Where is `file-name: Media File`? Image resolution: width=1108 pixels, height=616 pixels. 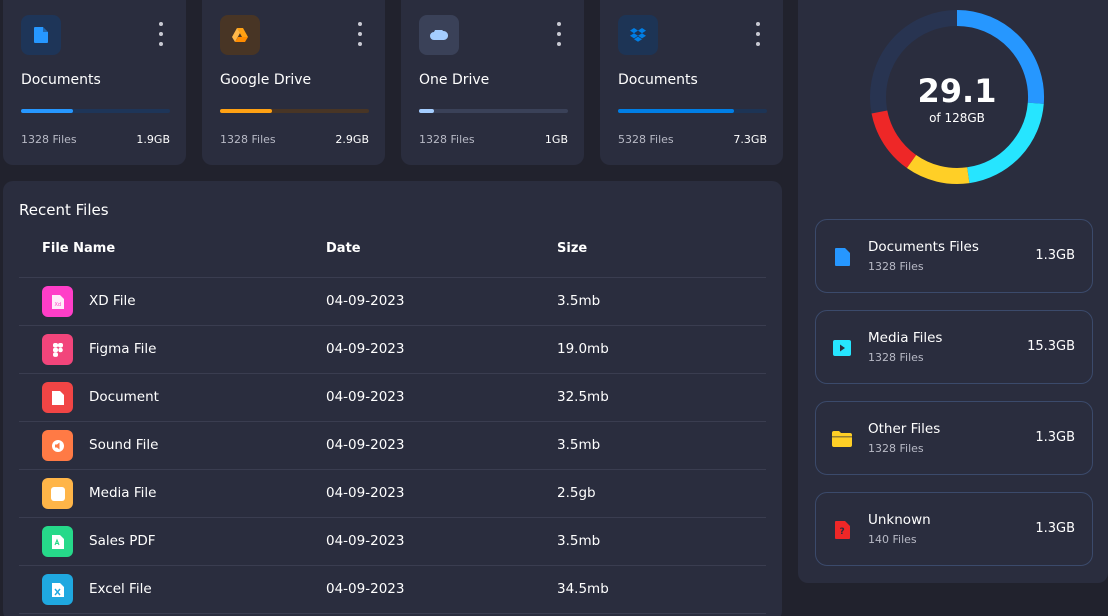 file-name: Media File is located at coordinates (123, 493).